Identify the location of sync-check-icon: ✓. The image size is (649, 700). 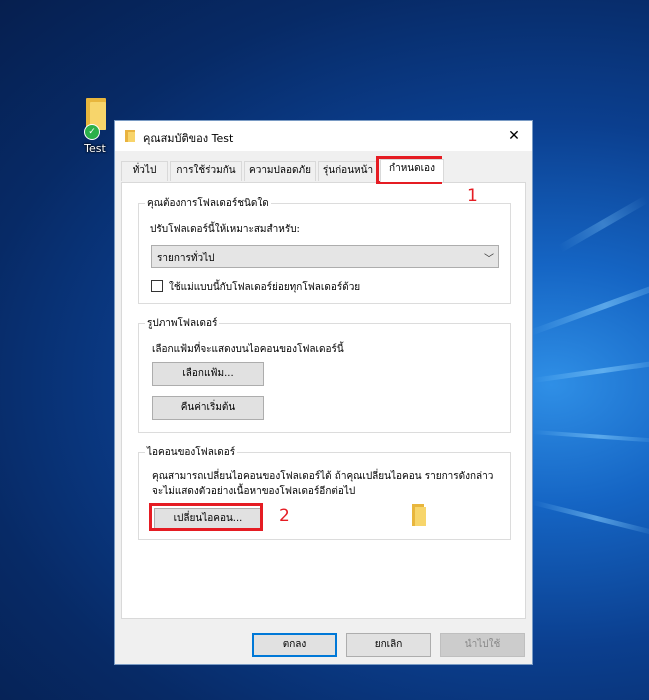
(92, 132).